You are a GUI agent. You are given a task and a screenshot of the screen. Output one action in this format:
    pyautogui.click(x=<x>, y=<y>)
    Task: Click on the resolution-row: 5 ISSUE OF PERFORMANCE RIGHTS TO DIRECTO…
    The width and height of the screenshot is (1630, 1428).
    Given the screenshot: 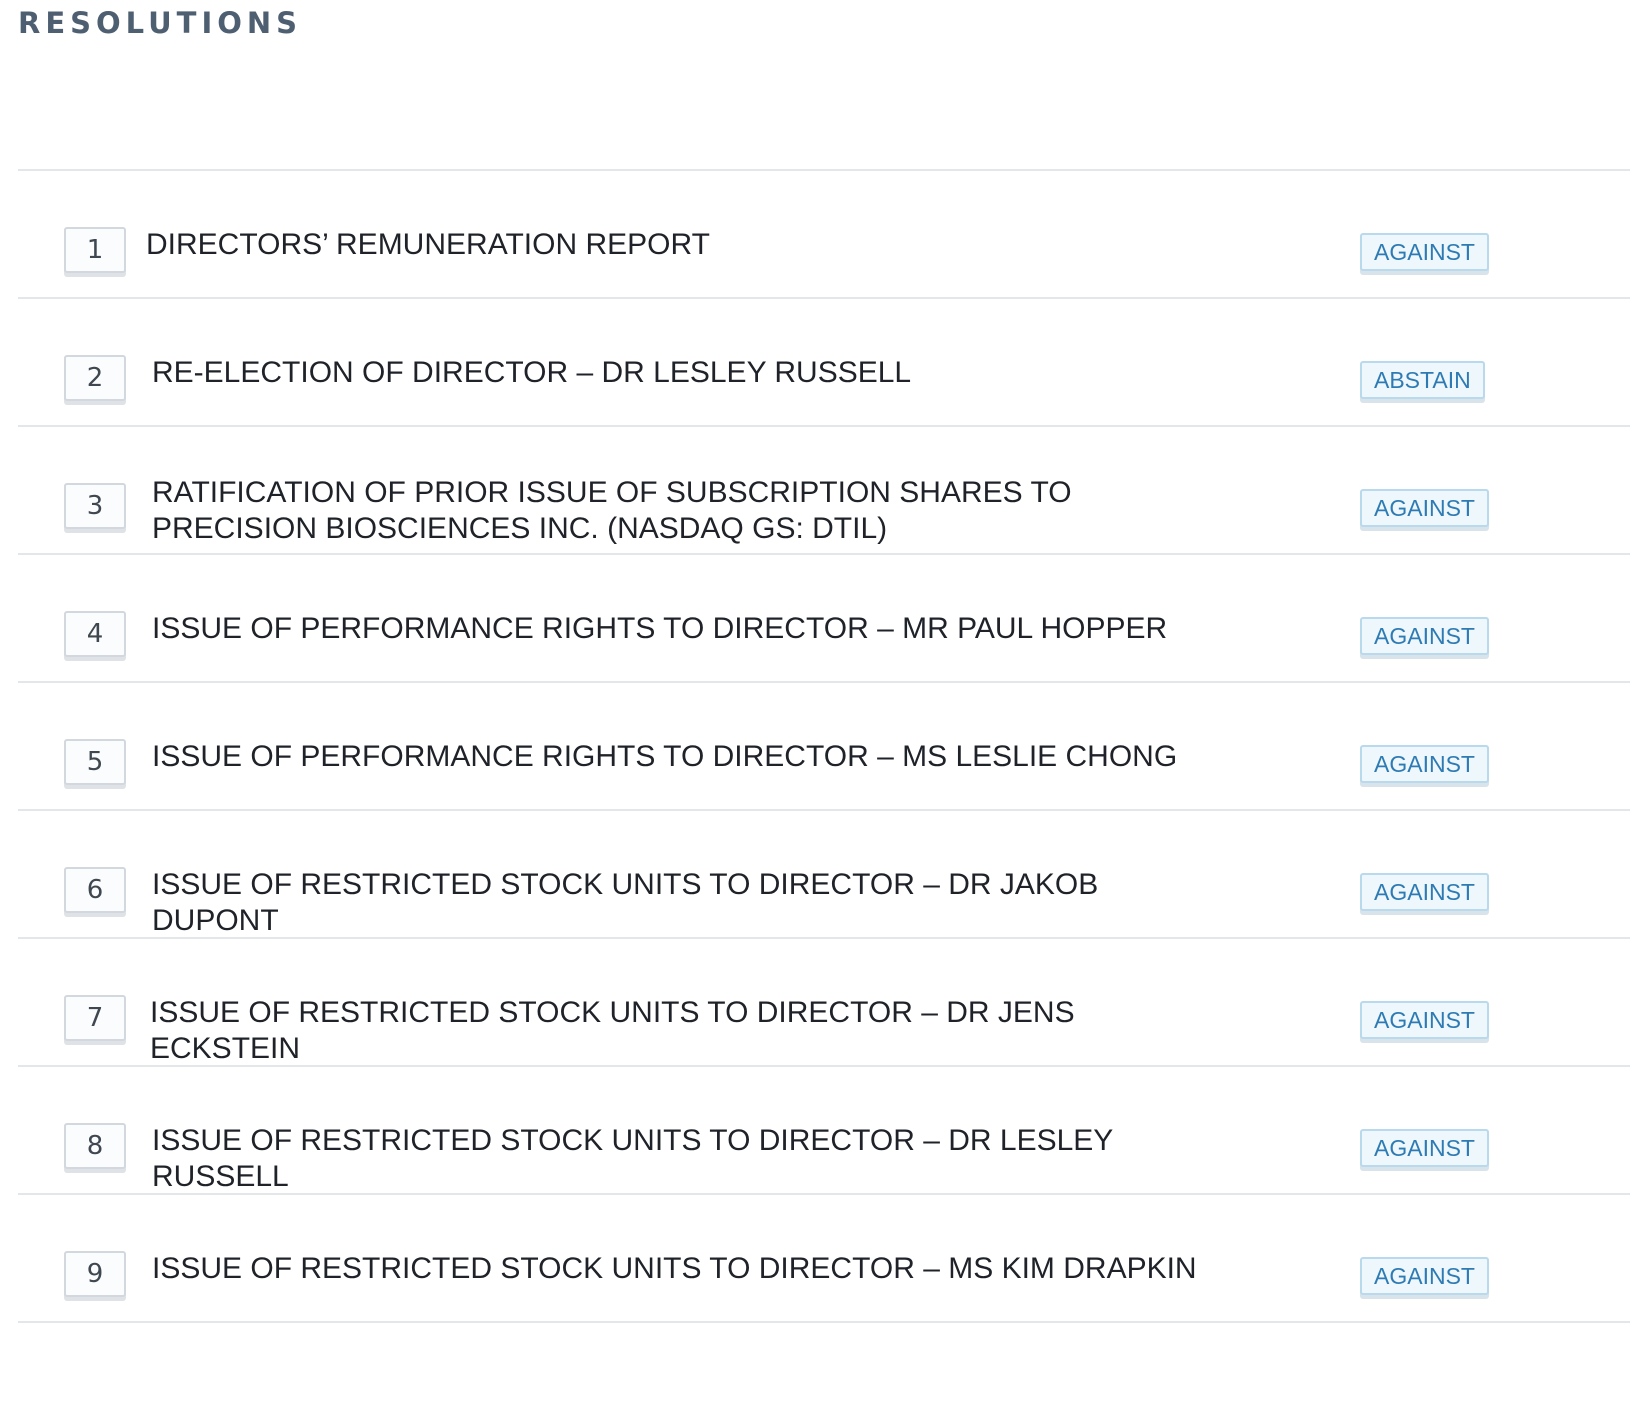 What is the action you would take?
    pyautogui.click(x=824, y=747)
    